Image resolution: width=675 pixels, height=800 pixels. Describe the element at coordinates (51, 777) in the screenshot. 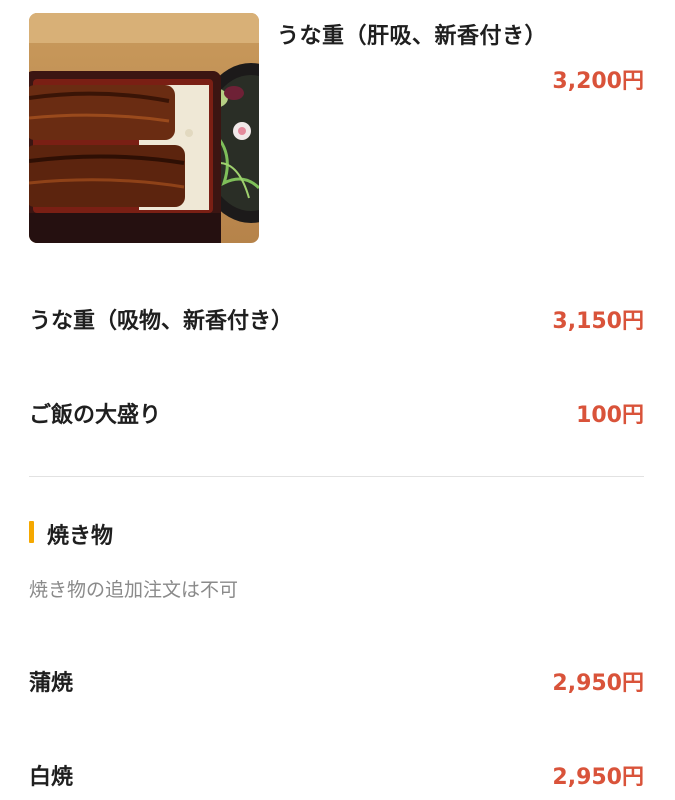

I see `menu-item-name: 白焼` at that location.